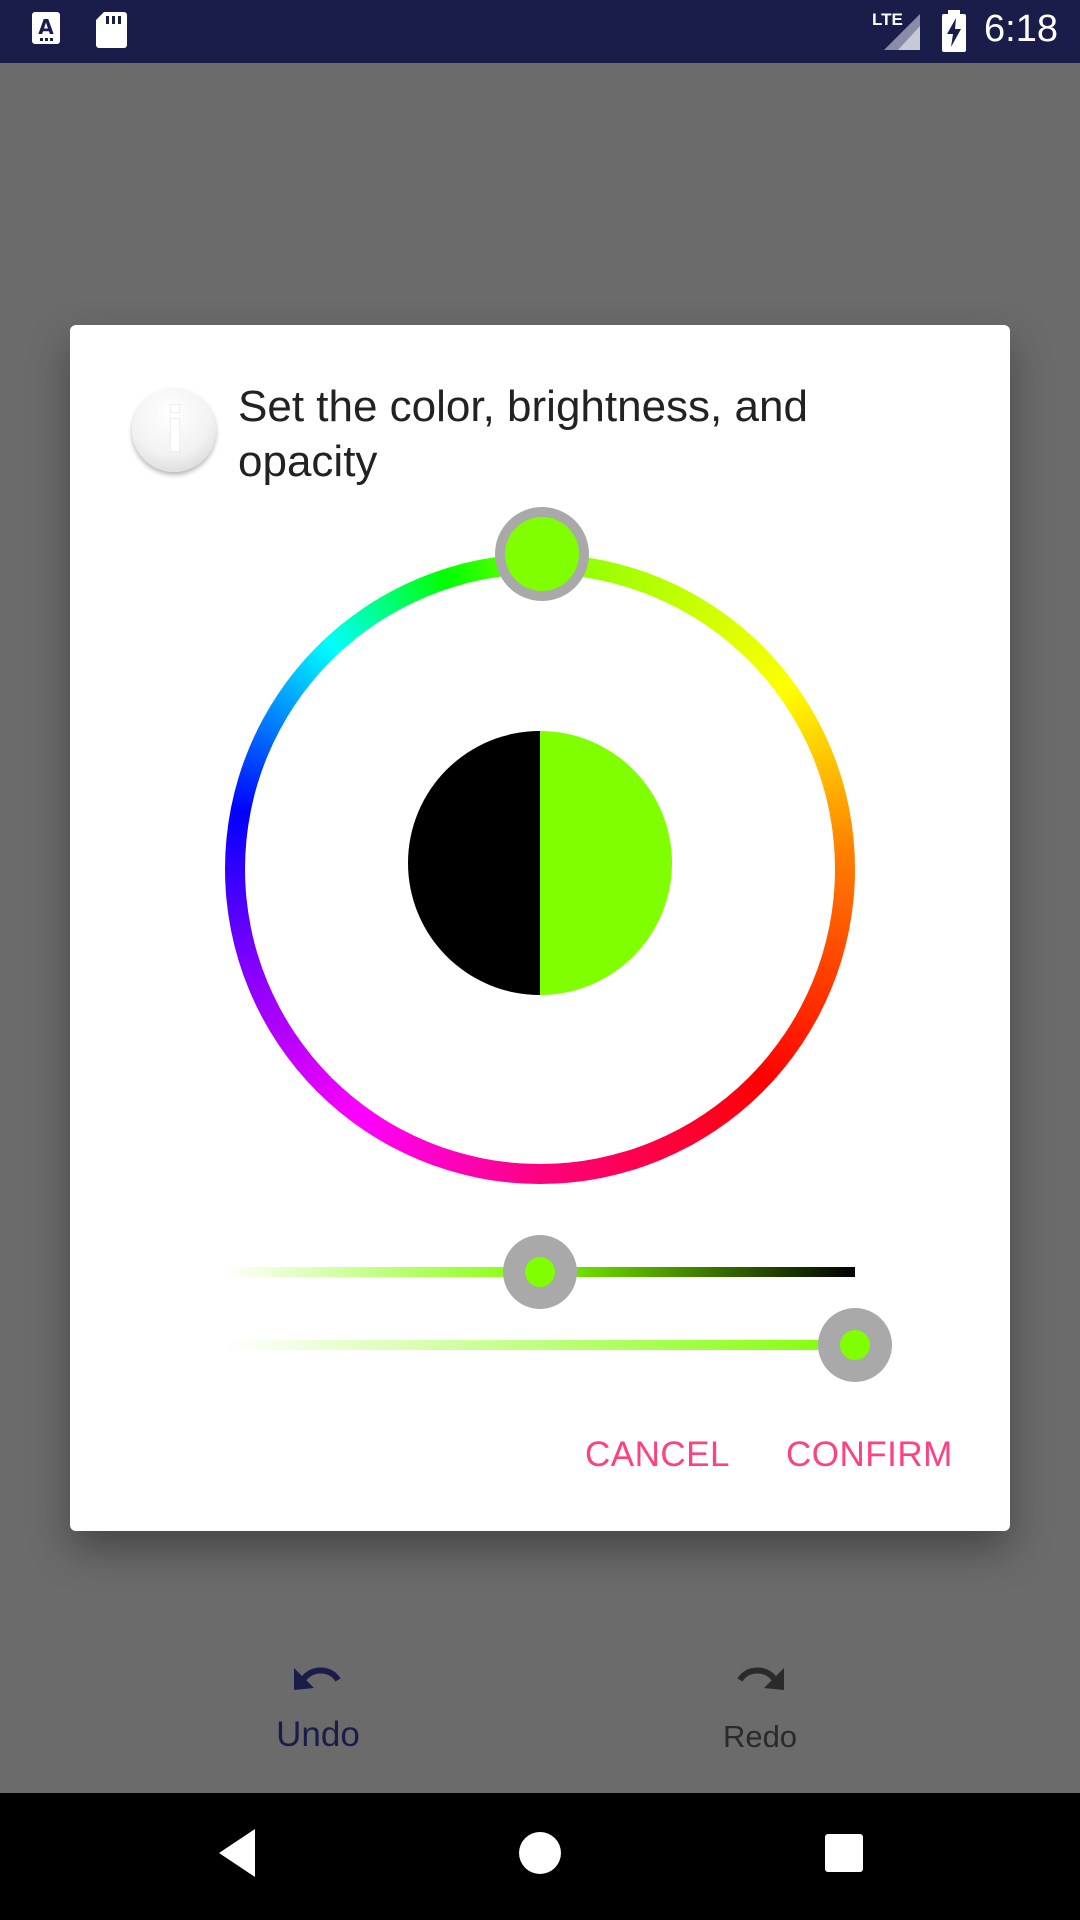 The width and height of the screenshot is (1080, 1920). Describe the element at coordinates (174, 430) in the screenshot. I see `info-icon` at that location.